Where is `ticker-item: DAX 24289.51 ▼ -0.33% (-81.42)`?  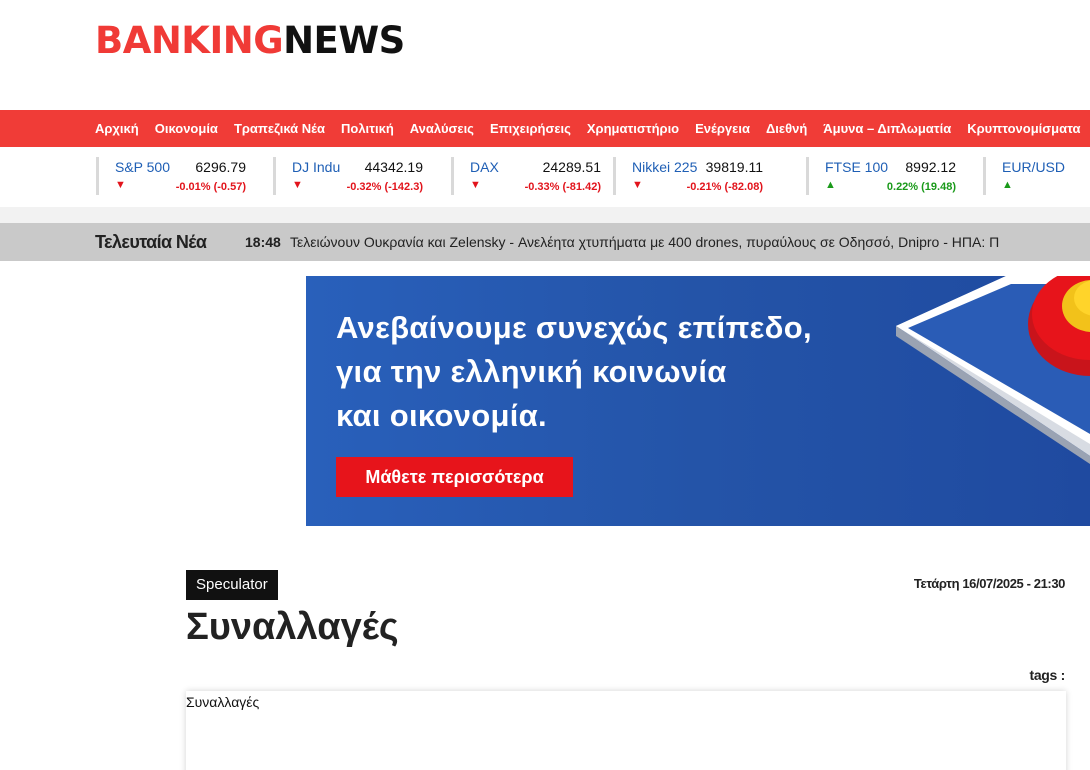
ticker-item: DAX 24289.51 ▼ -0.33% (-81.42) is located at coordinates (526, 176).